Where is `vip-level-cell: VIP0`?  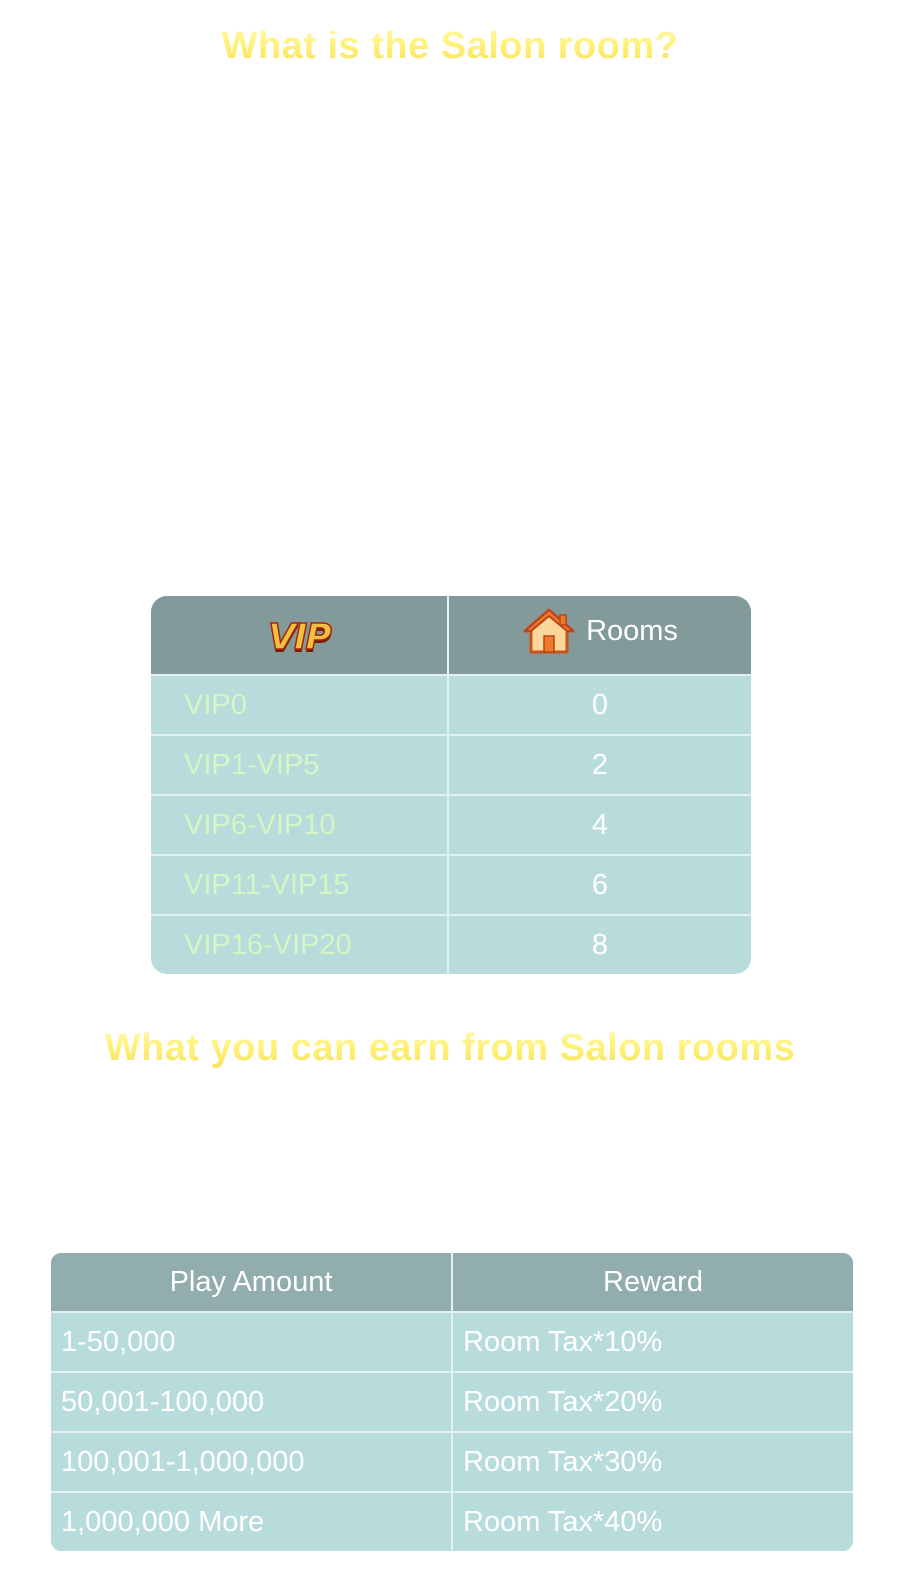
vip-level-cell: VIP0 is located at coordinates (300, 706).